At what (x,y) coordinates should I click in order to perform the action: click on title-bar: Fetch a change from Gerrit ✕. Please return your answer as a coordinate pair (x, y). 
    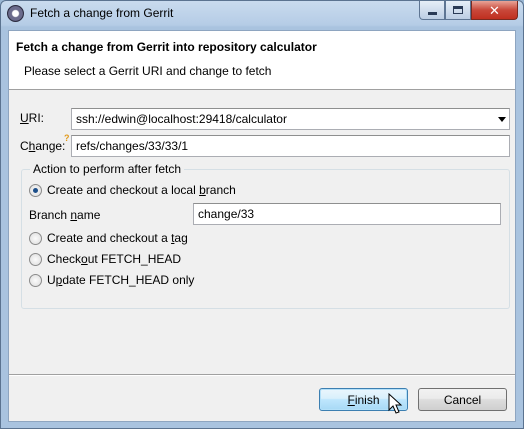
    Looking at the image, I should click on (262, 14).